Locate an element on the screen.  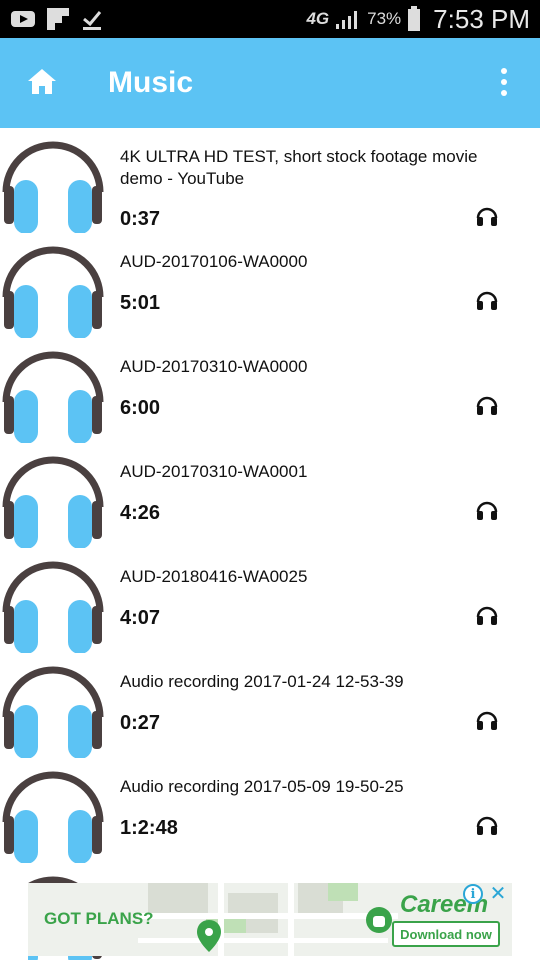
flipboard-icon is located at coordinates (58, 19).